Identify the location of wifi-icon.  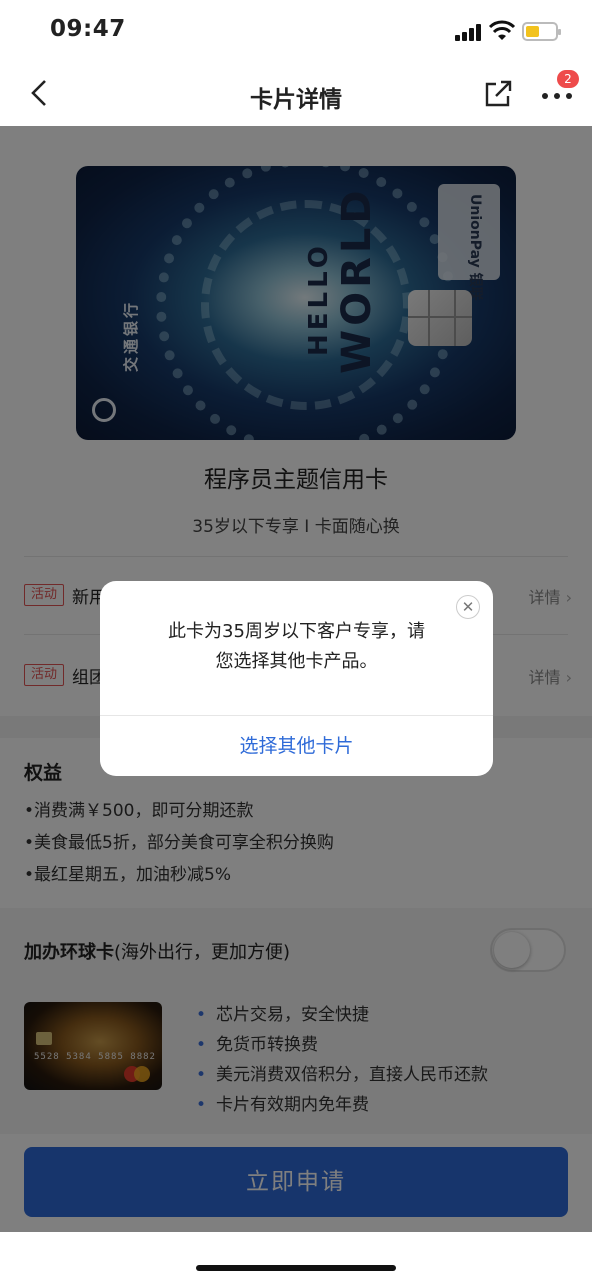
(502, 30).